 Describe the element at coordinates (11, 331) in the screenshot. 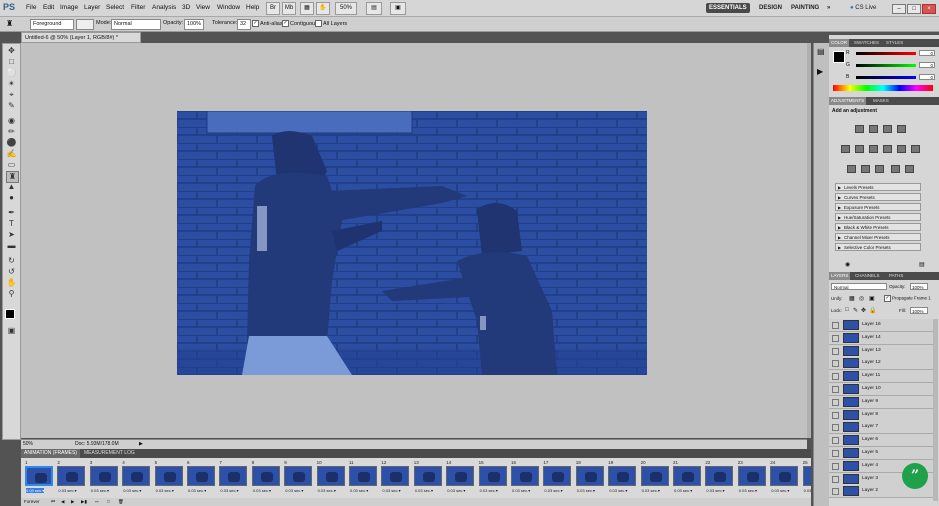

I see `quick-mask-icon: ▣` at that location.